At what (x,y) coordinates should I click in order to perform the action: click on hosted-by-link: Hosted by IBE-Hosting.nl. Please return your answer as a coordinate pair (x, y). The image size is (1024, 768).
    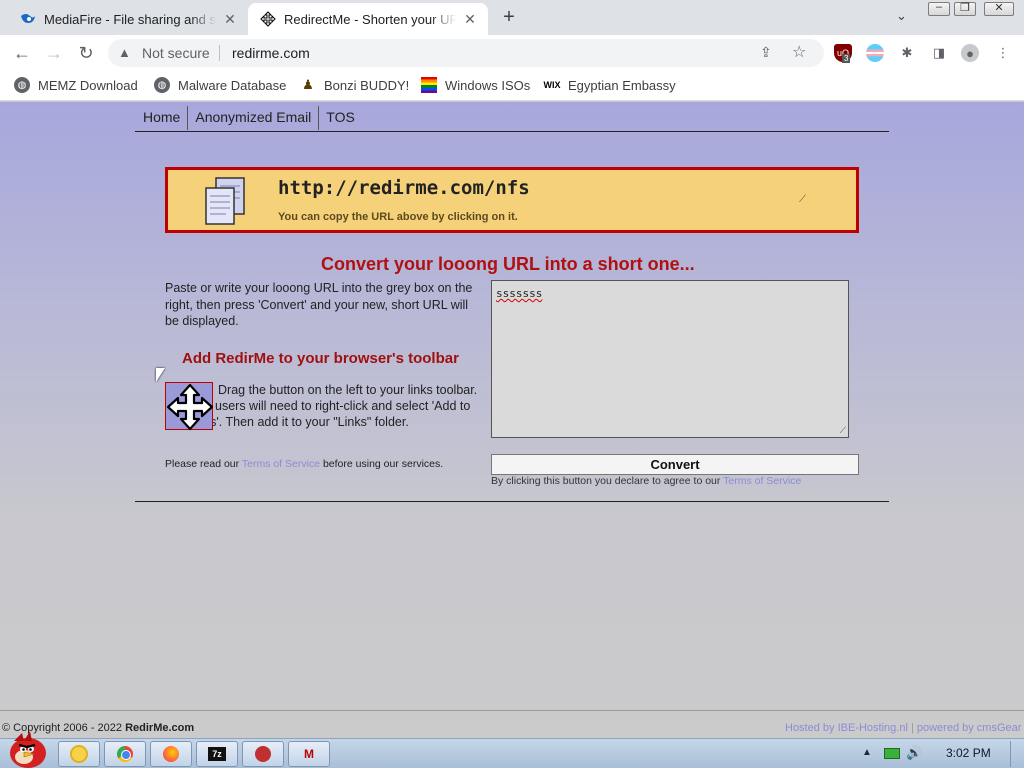
    Looking at the image, I should click on (846, 728).